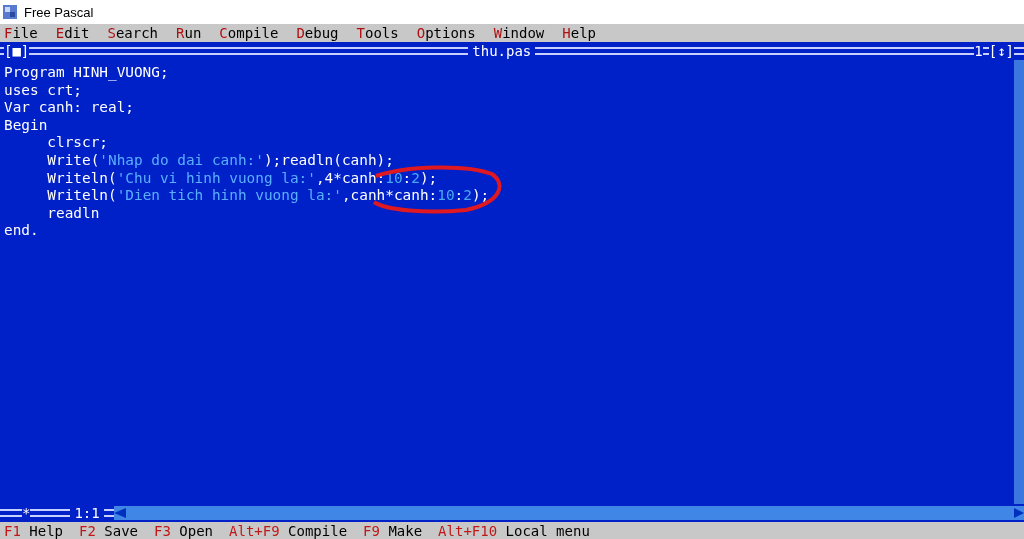 This screenshot has height=539, width=1024. Describe the element at coordinates (1019, 513) in the screenshot. I see `right-arrow-icon` at that location.